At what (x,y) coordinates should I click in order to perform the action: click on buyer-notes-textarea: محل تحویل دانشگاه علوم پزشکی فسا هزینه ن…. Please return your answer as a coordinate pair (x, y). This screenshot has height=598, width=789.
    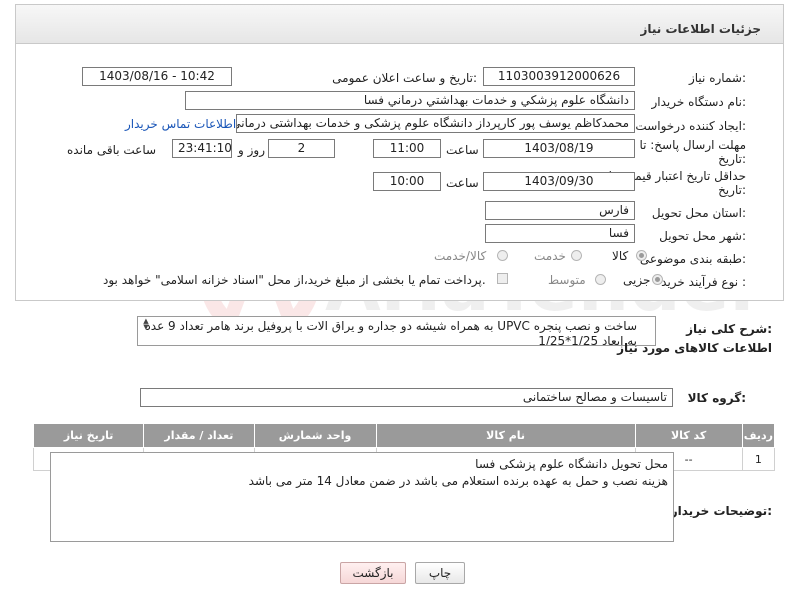
    Looking at the image, I should click on (362, 497).